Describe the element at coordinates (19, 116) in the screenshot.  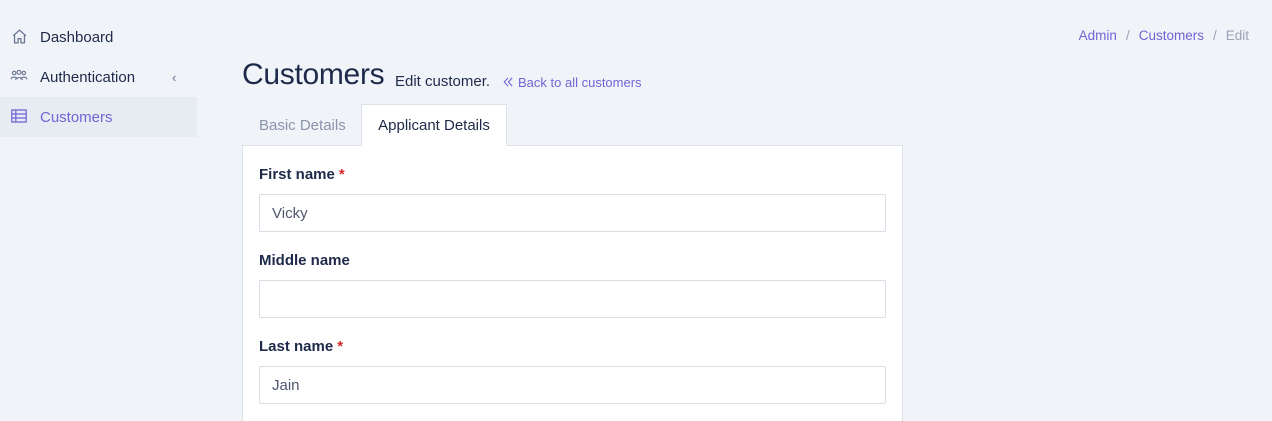
I see `table-icon` at that location.